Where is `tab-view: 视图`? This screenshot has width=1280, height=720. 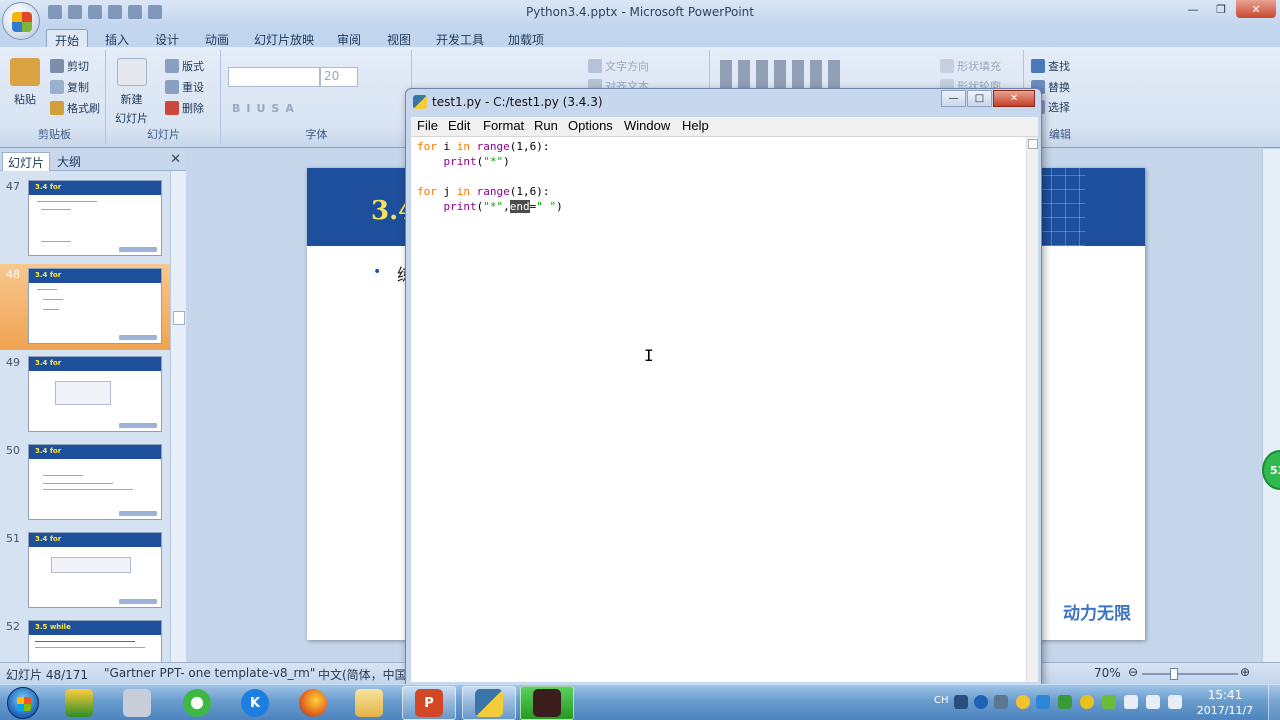 tab-view: 视图 is located at coordinates (399, 38).